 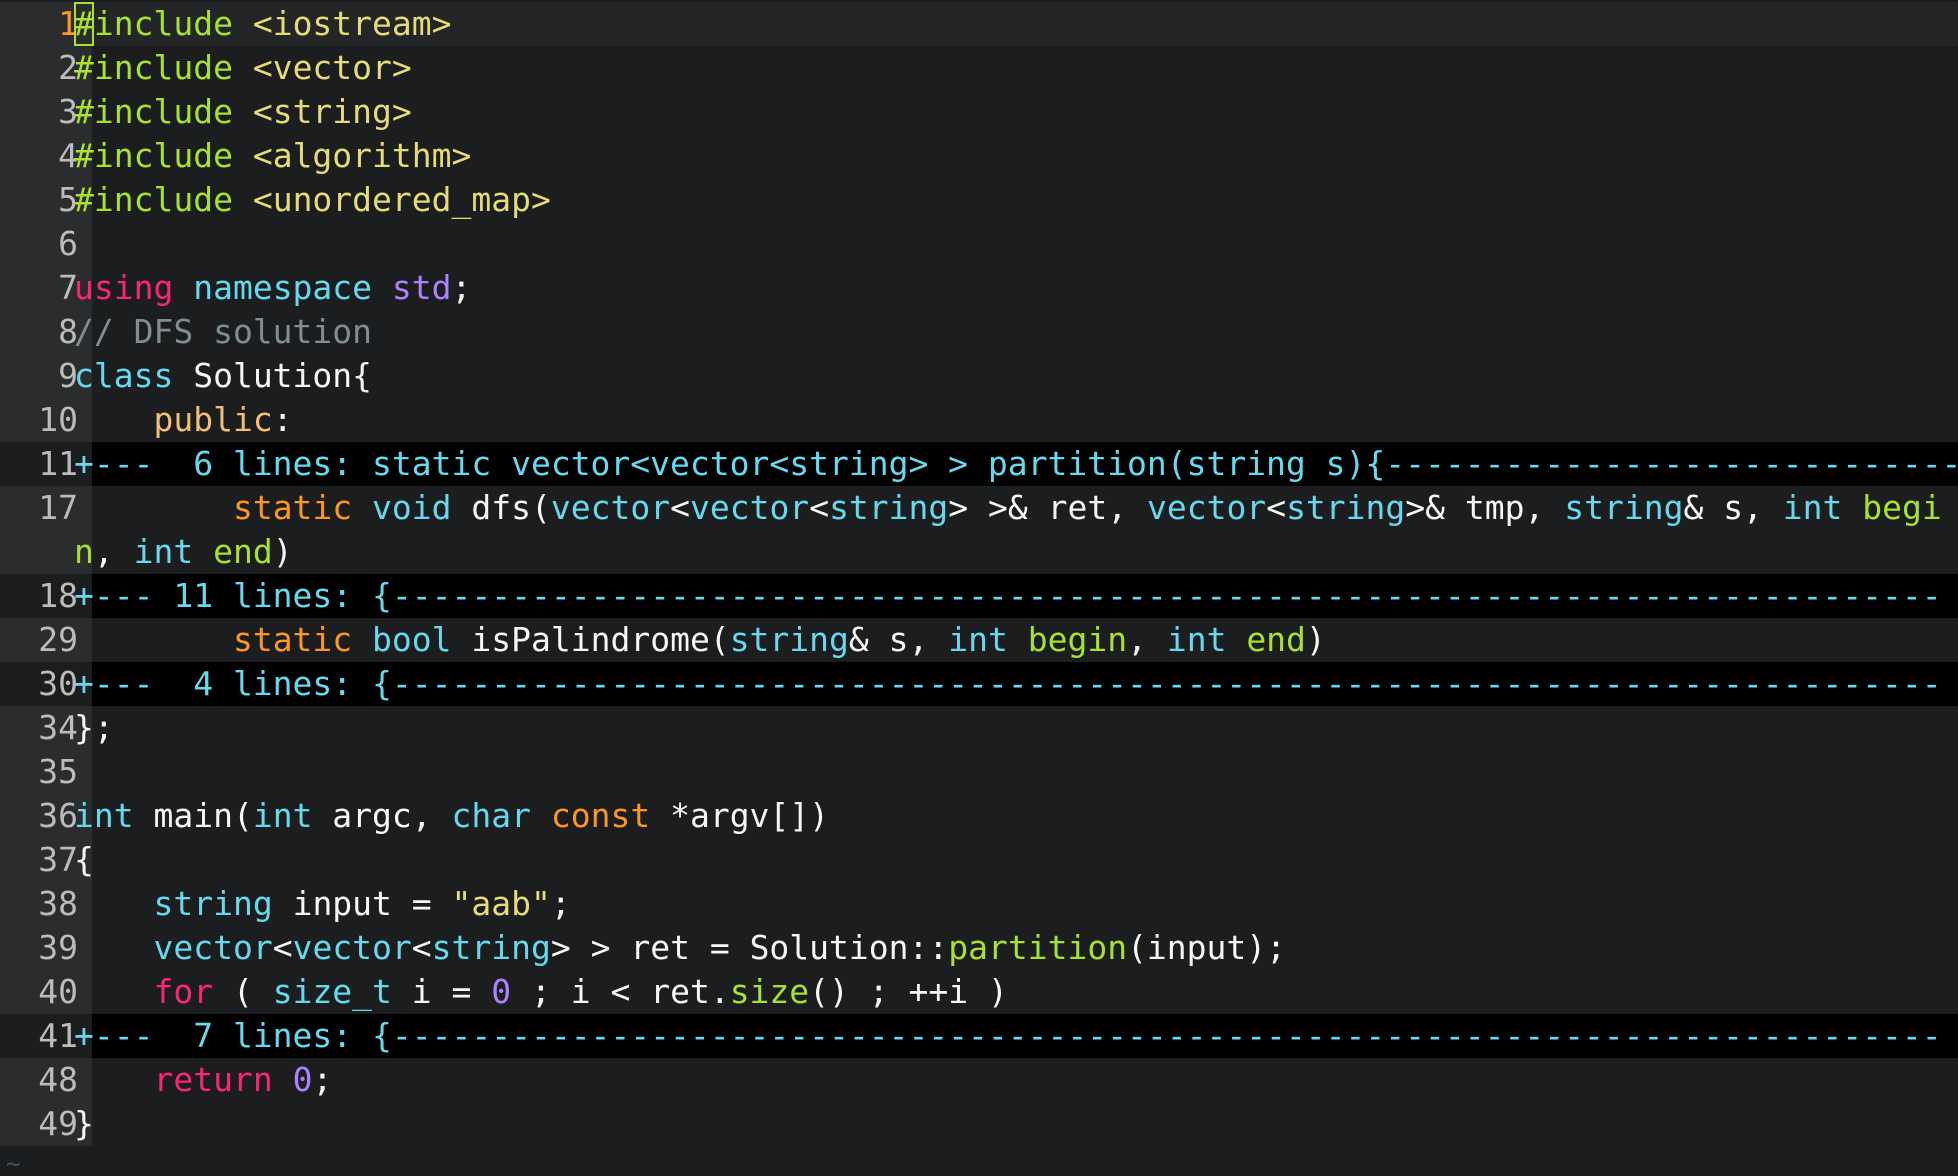 What do you see at coordinates (94, 728) in the screenshot?
I see `code-text: };` at bounding box center [94, 728].